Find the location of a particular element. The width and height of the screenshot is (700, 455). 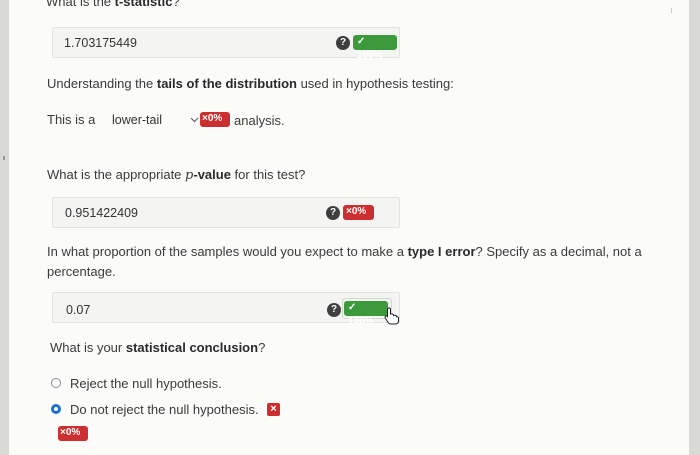

conclusion-option-do-not-reject: Do not reject the null hypothesis. is located at coordinates (169, 410).